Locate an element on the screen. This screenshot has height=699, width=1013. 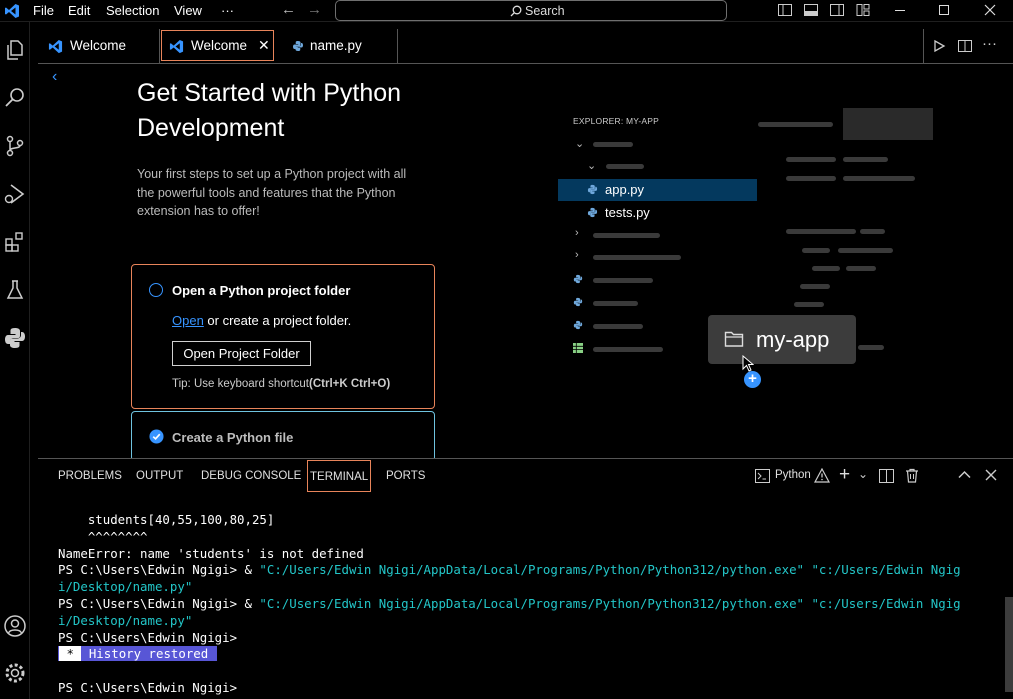
terminal-scrollbar is located at coordinates (1009, 644).